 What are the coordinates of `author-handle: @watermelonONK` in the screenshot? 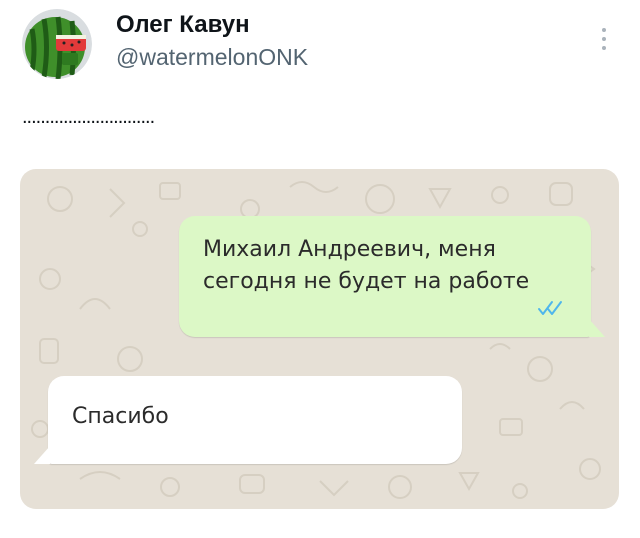 It's located at (212, 57).